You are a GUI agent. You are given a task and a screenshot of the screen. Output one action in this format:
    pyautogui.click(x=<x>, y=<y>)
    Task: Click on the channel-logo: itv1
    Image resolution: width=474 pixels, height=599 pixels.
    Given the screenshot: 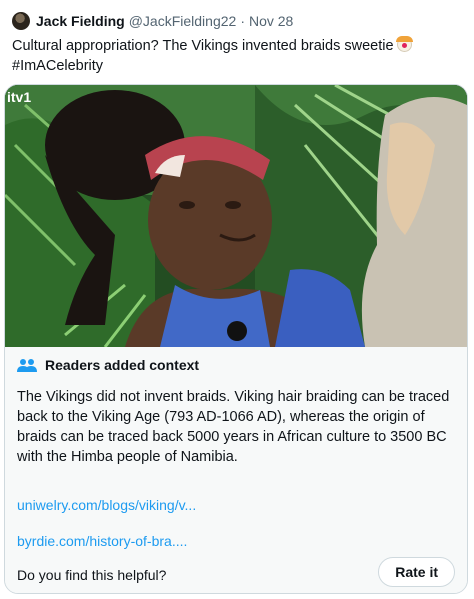 What is the action you would take?
    pyautogui.click(x=19, y=97)
    